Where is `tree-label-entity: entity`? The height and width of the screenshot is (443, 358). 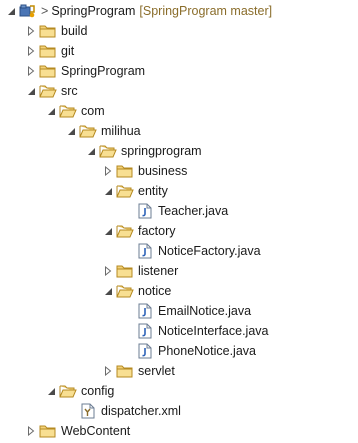
tree-label-entity: entity is located at coordinates (153, 191).